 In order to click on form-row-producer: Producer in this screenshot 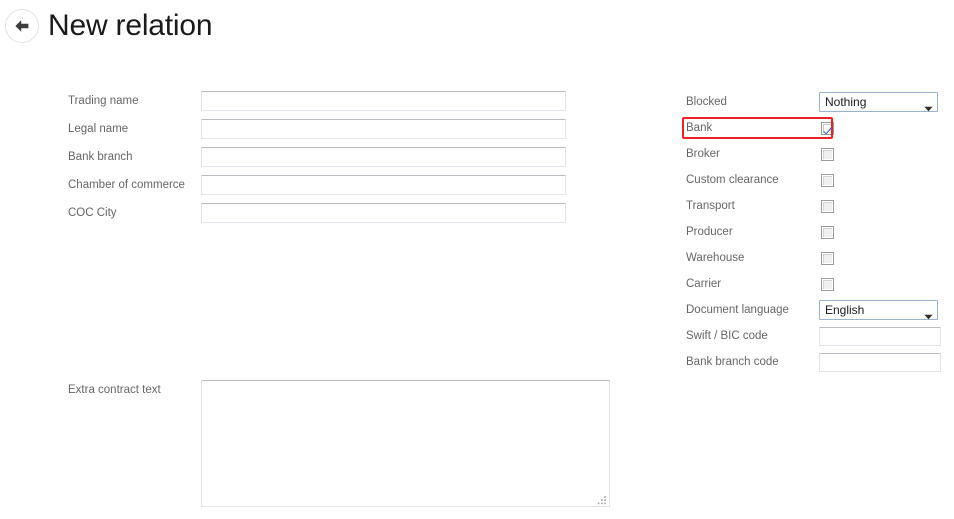, I will do `click(817, 232)`.